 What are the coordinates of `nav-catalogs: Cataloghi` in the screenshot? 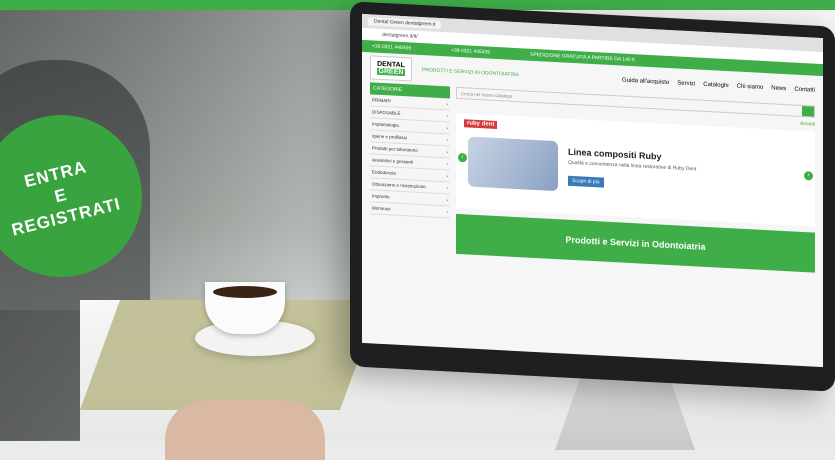 It's located at (715, 85).